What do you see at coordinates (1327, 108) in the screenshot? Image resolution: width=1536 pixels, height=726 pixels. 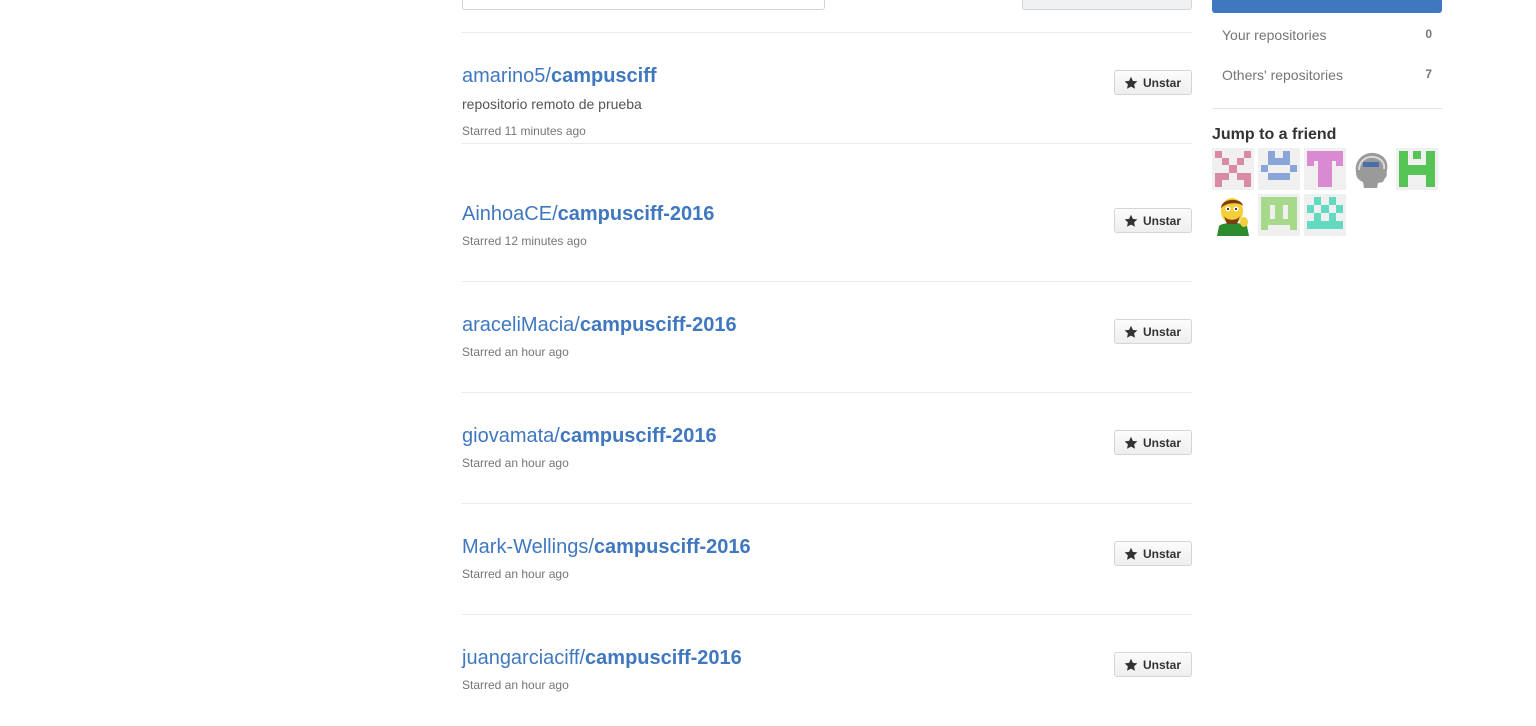 I see `divider` at bounding box center [1327, 108].